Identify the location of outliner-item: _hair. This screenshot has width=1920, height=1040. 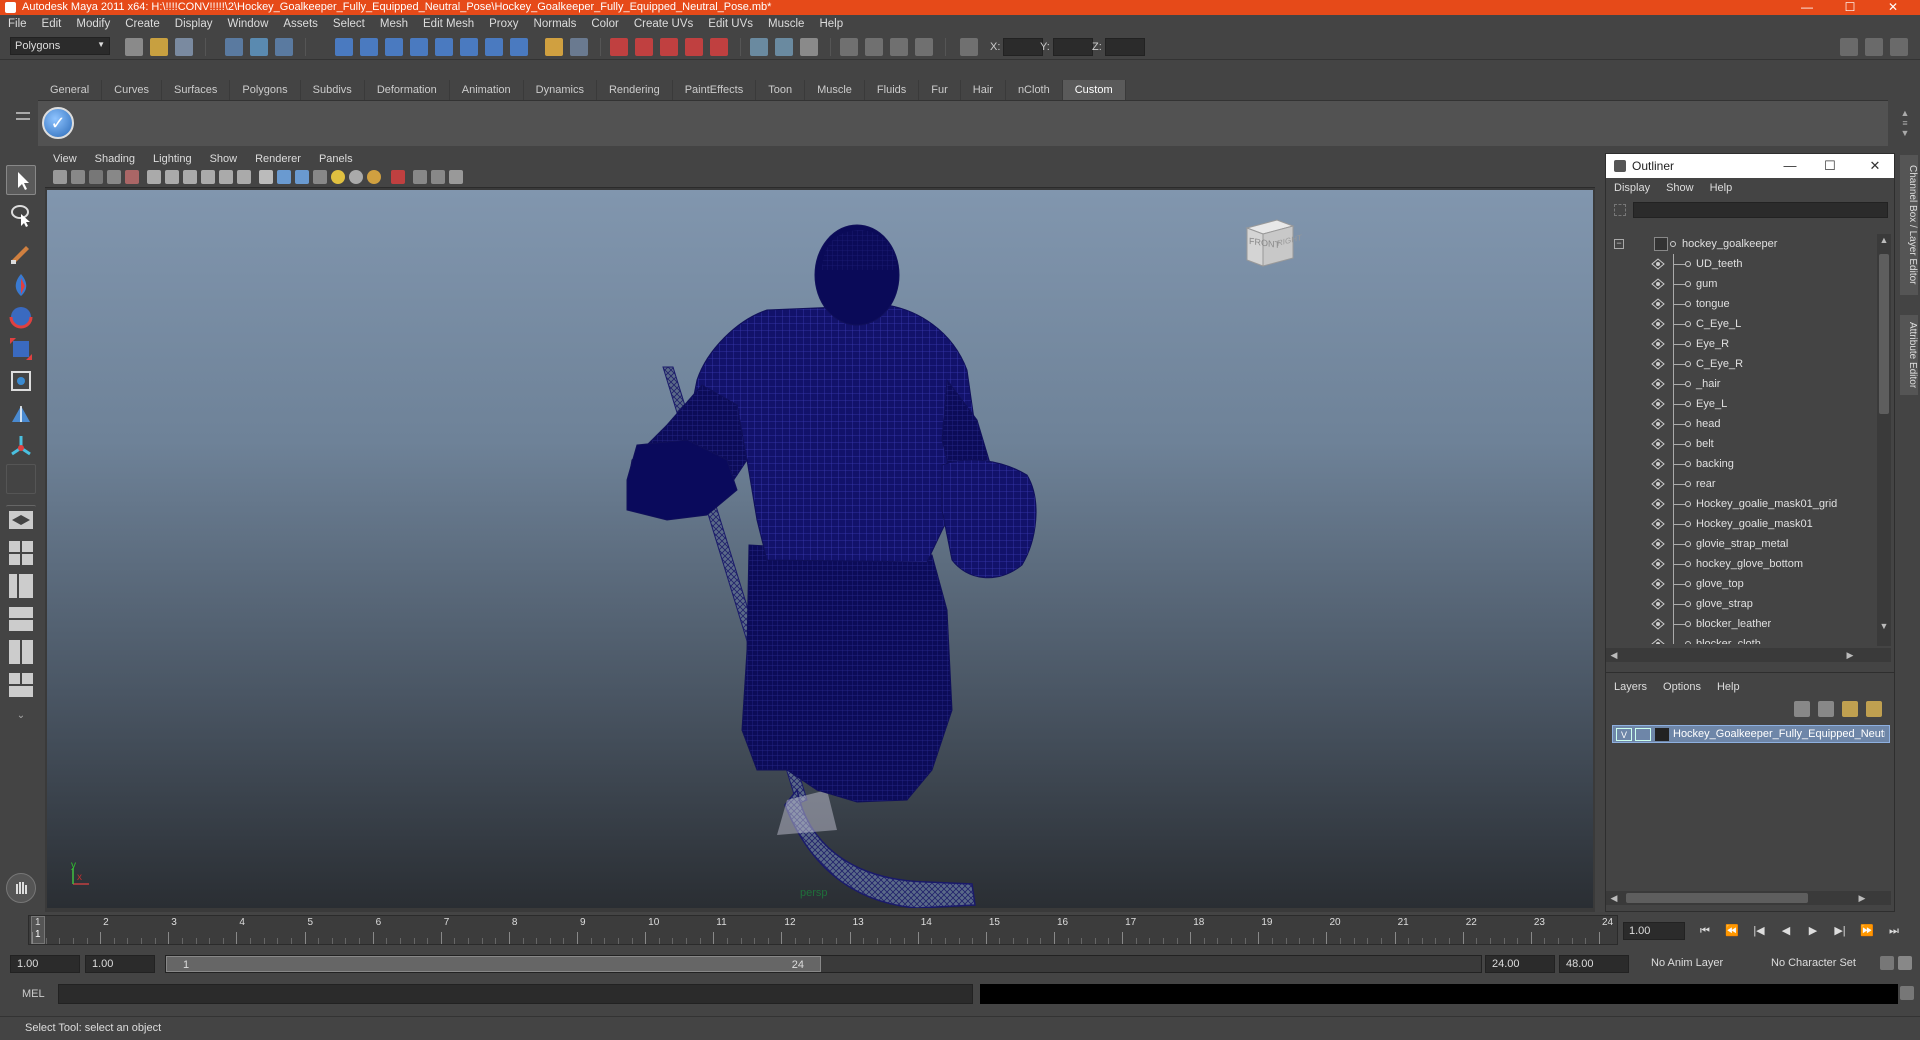
(1740, 384).